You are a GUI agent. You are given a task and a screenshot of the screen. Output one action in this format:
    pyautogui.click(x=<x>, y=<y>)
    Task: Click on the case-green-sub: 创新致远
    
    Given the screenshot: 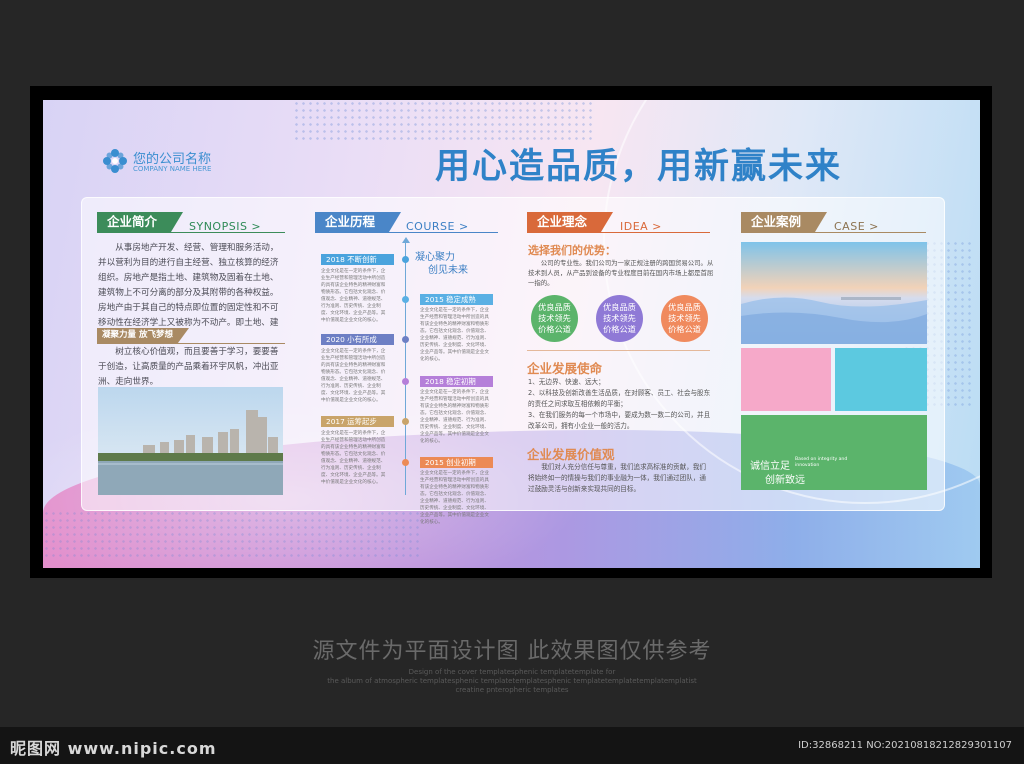 What is the action you would take?
    pyautogui.click(x=785, y=480)
    